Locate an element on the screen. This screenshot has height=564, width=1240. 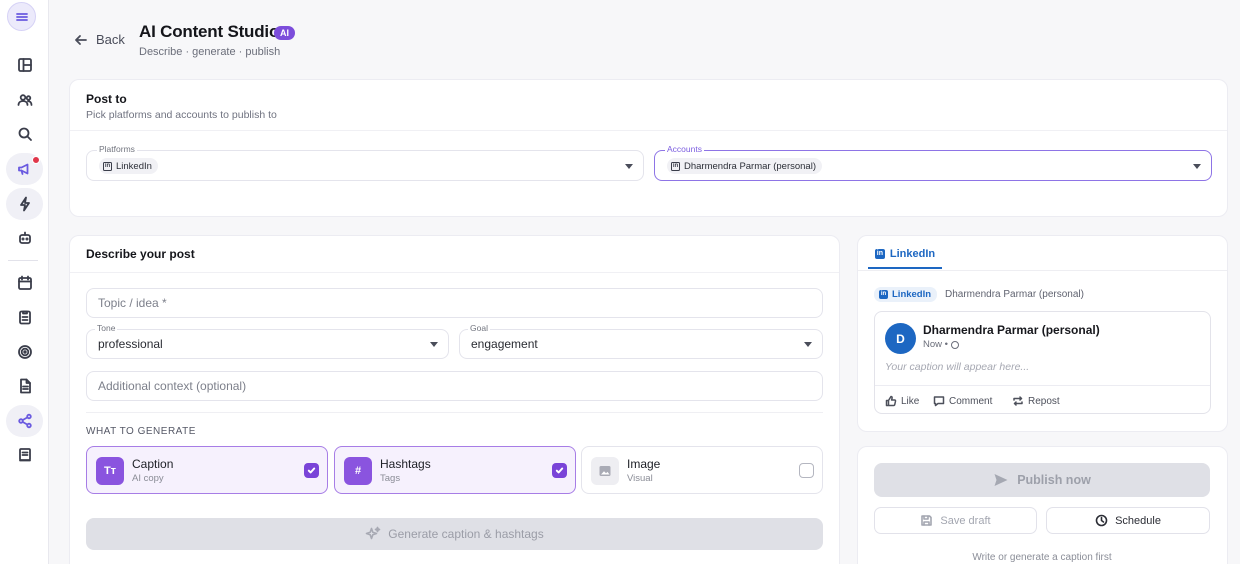
sidebar-item-search is located at coordinates (24, 134).